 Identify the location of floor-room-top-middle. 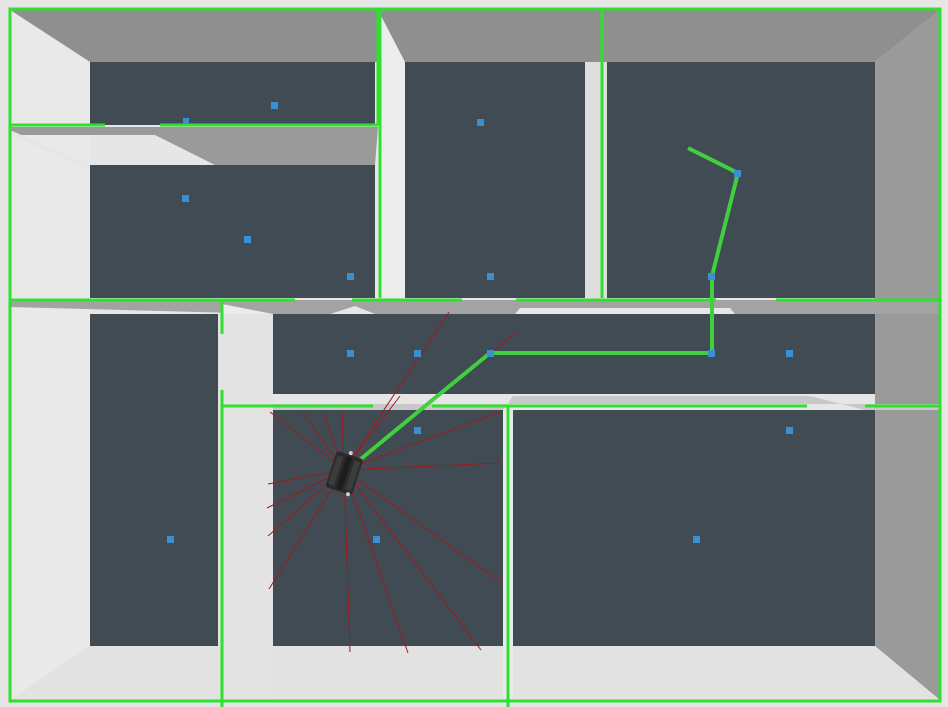
(495, 180).